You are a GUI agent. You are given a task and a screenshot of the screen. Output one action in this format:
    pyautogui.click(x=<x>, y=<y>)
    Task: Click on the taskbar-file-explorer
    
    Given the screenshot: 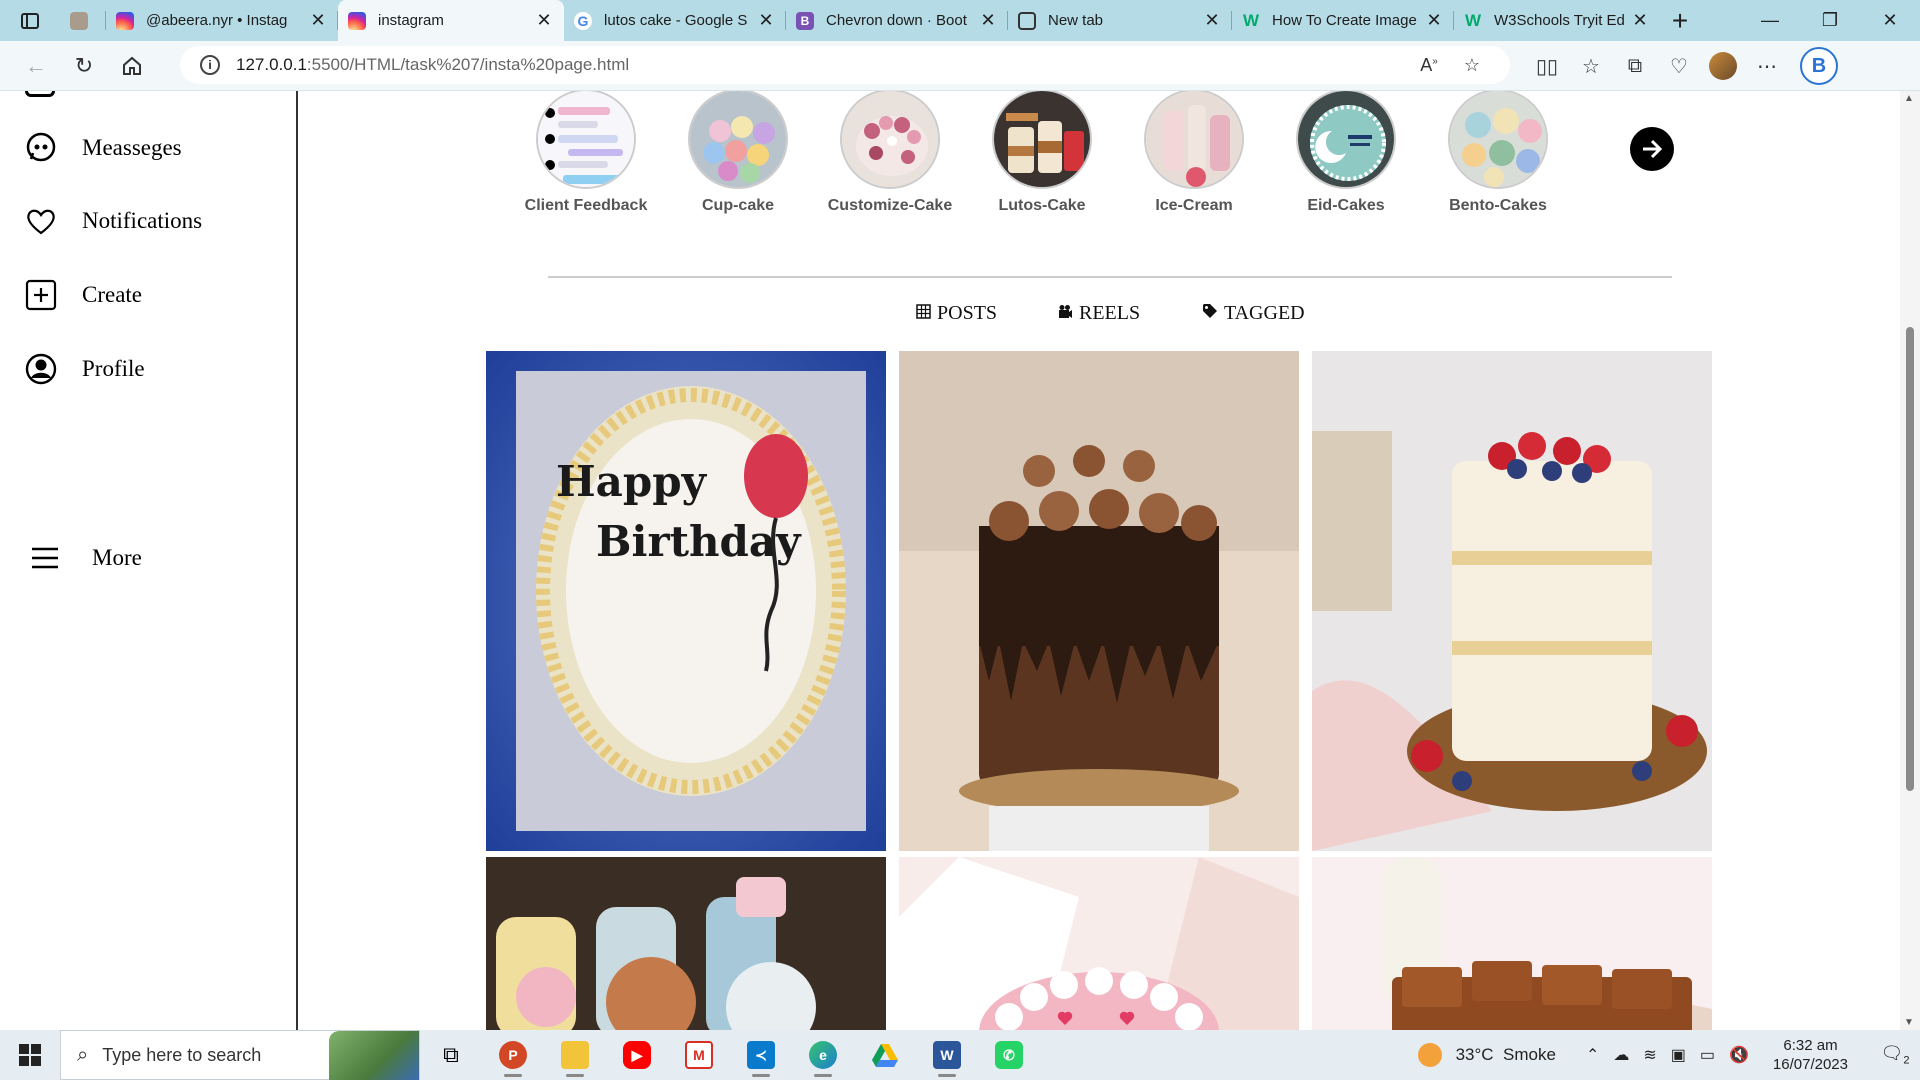 What is the action you would take?
    pyautogui.click(x=575, y=1055)
    